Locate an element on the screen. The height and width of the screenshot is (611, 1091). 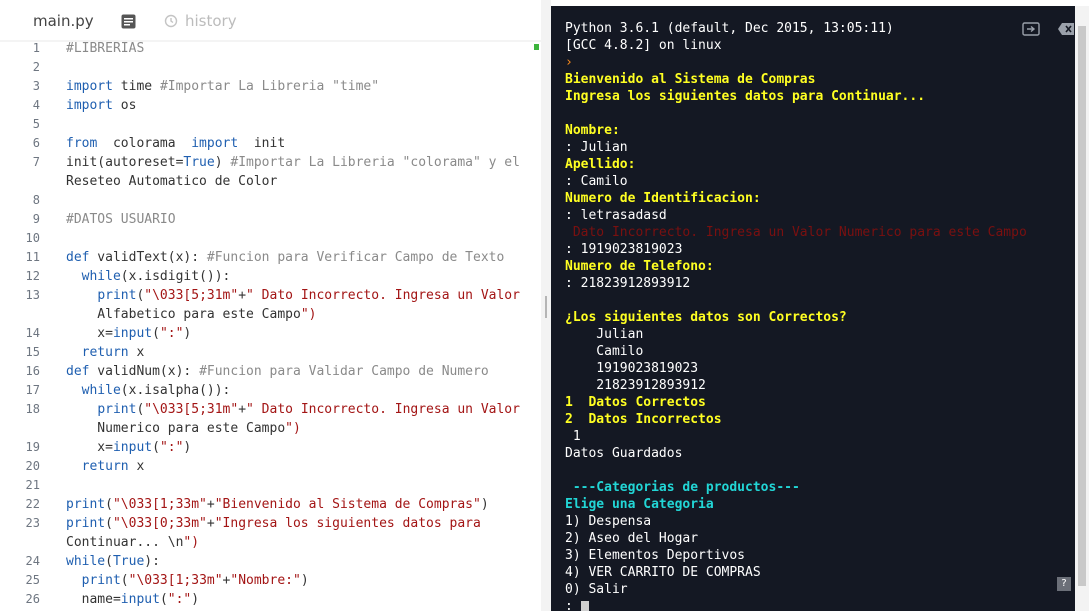
tab-main-py: main.py is located at coordinates (63, 21).